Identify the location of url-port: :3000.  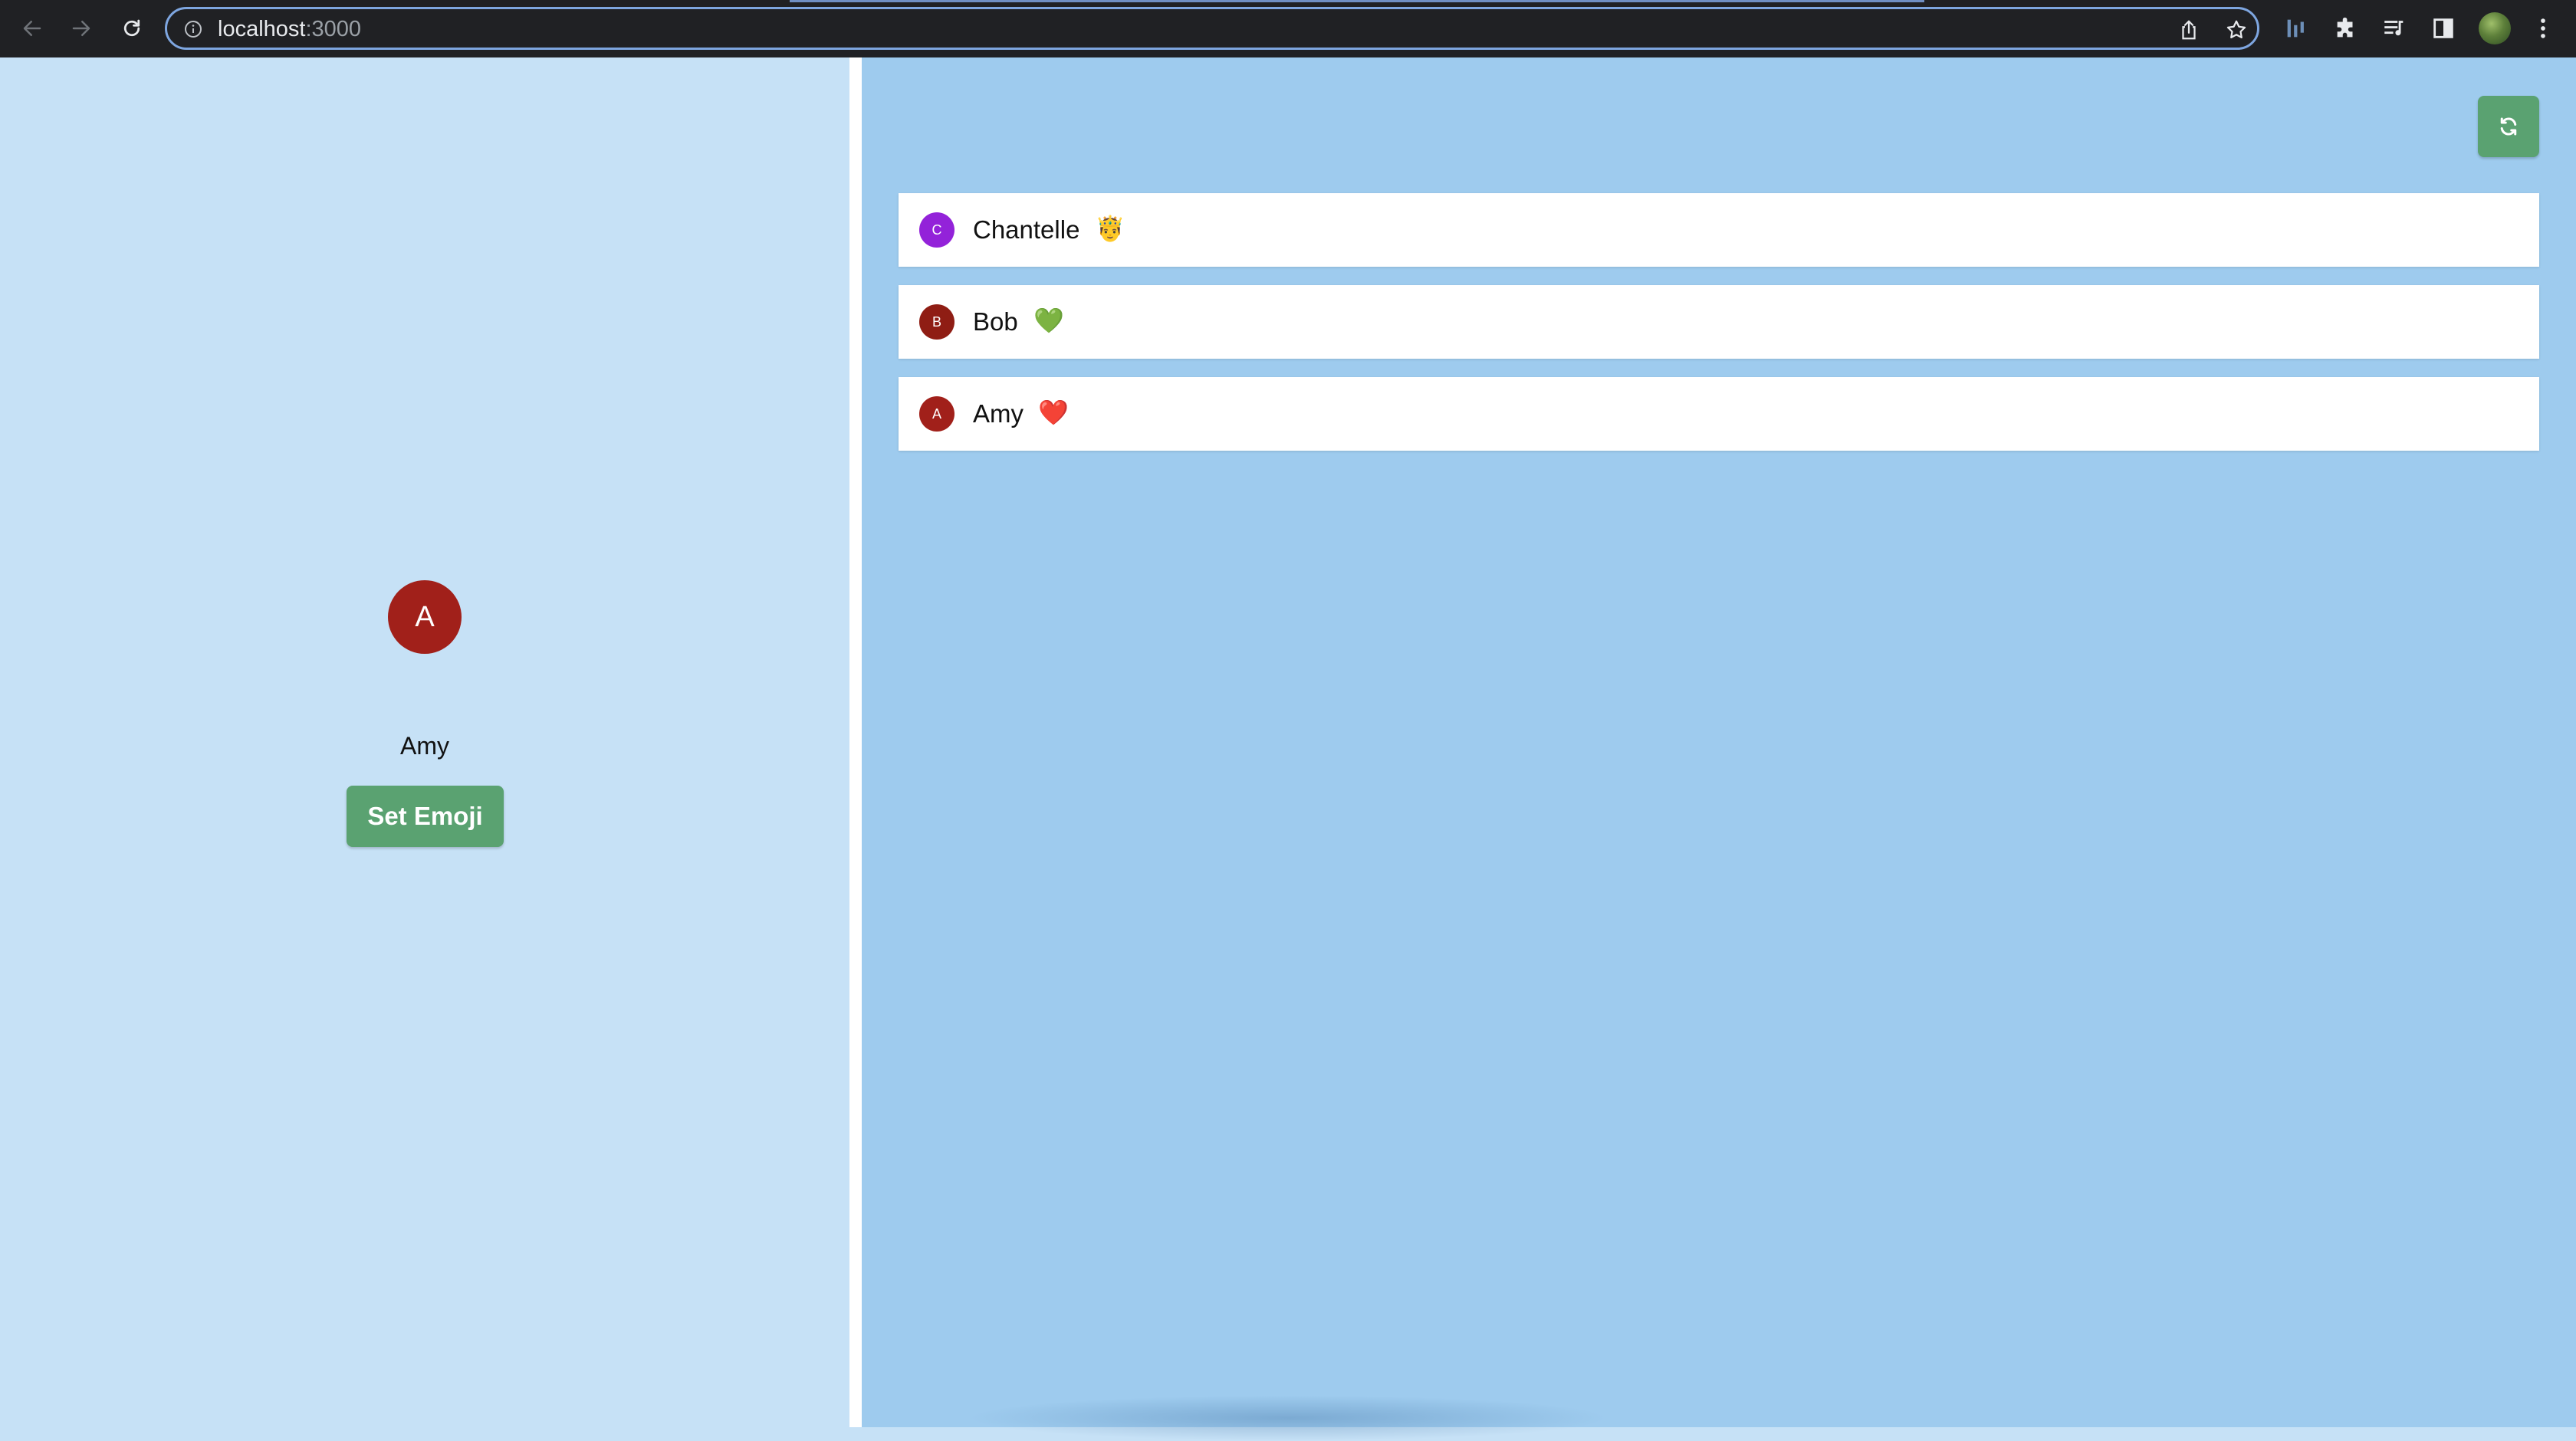
(333, 29).